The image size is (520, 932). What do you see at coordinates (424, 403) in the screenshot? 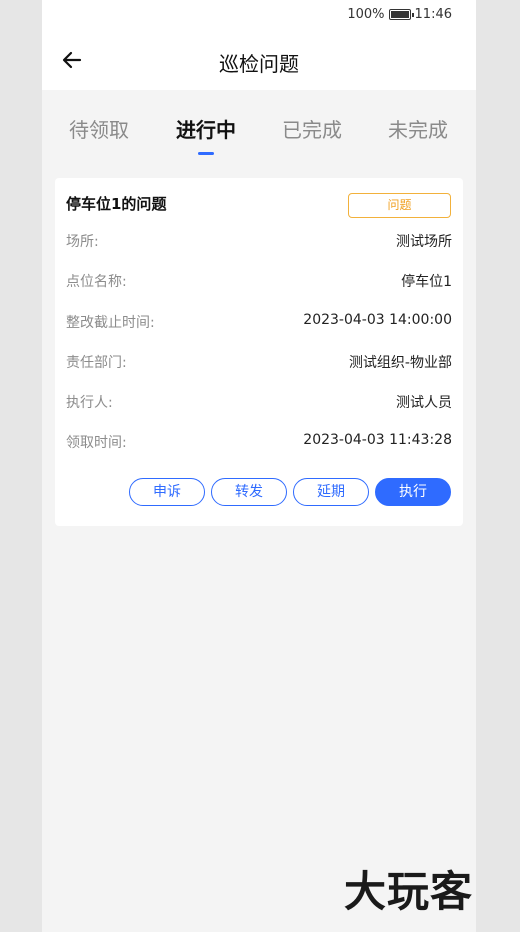
I see `field-value: 测试人员` at bounding box center [424, 403].